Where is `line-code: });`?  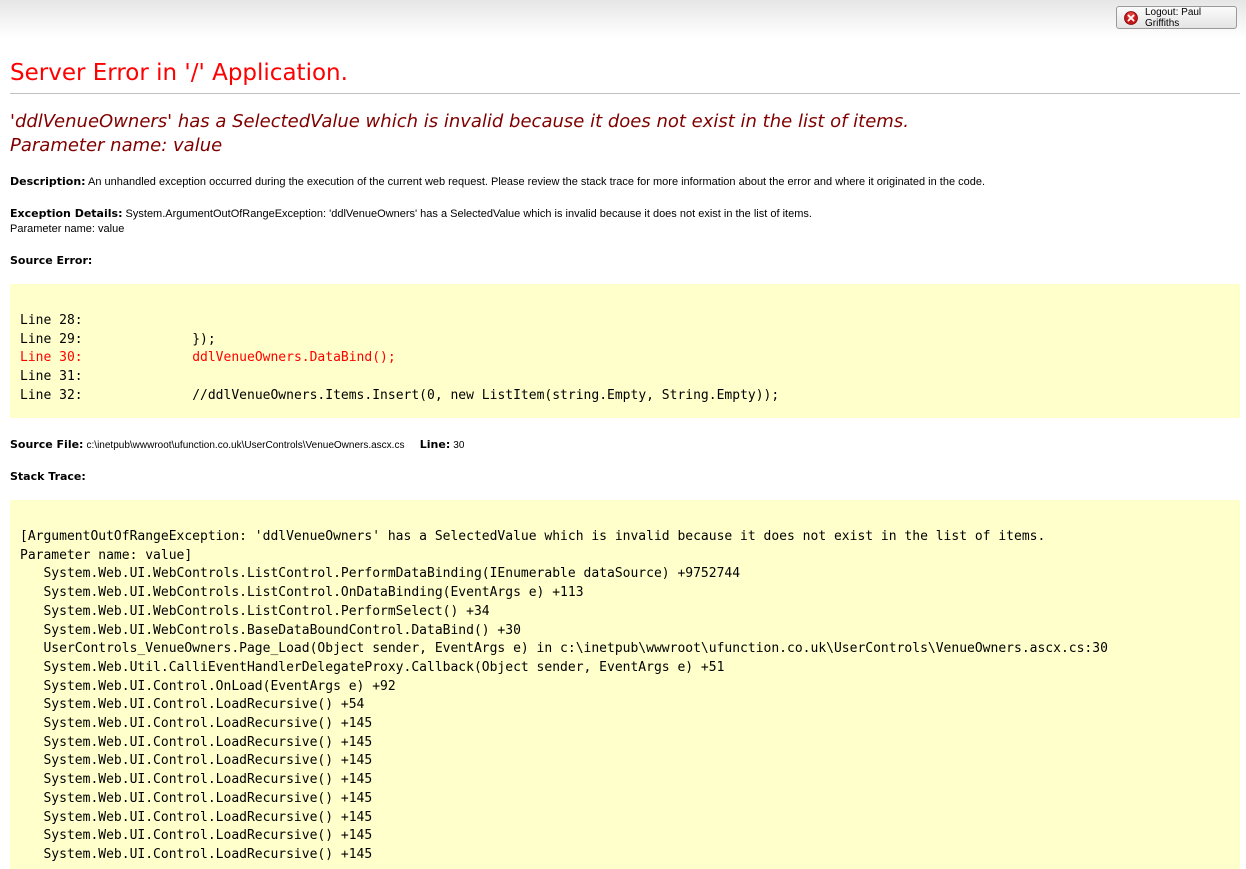 line-code: }); is located at coordinates (157, 339).